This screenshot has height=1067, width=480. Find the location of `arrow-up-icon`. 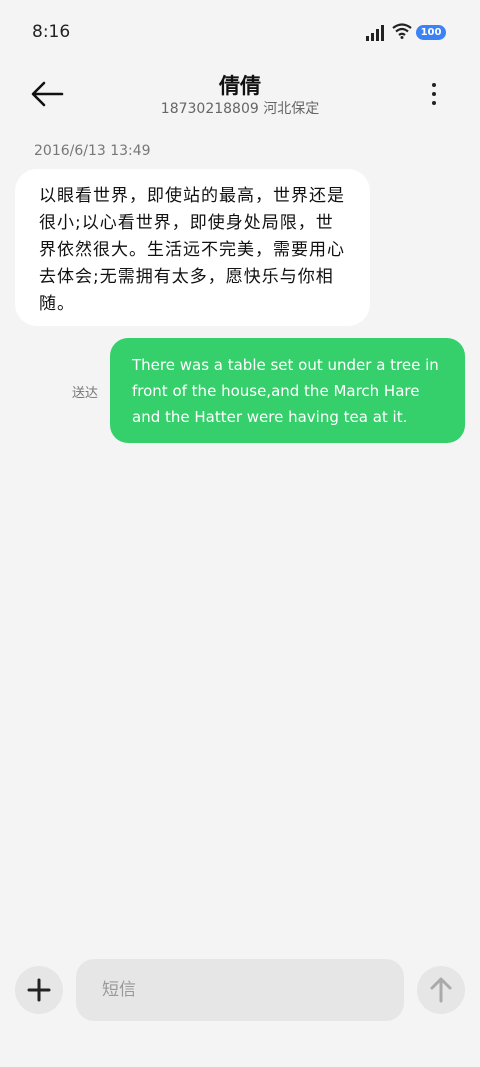

arrow-up-icon is located at coordinates (441, 990).